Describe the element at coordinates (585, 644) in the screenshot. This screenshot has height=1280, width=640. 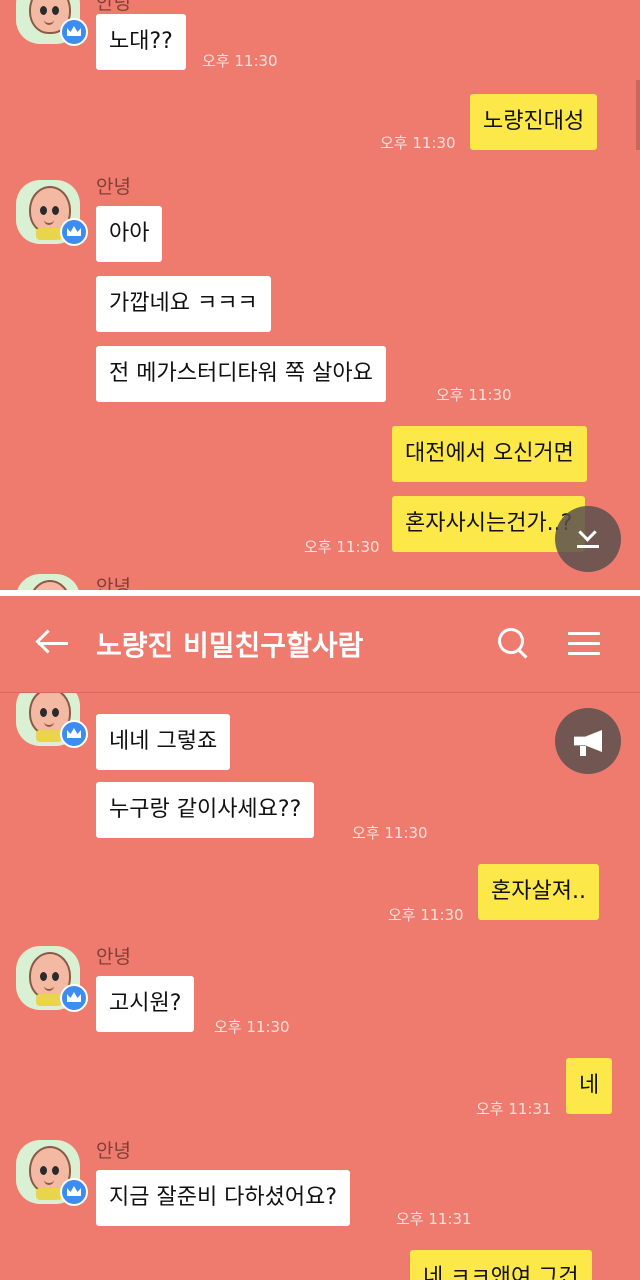
I see `hamburger-menu-icon` at that location.